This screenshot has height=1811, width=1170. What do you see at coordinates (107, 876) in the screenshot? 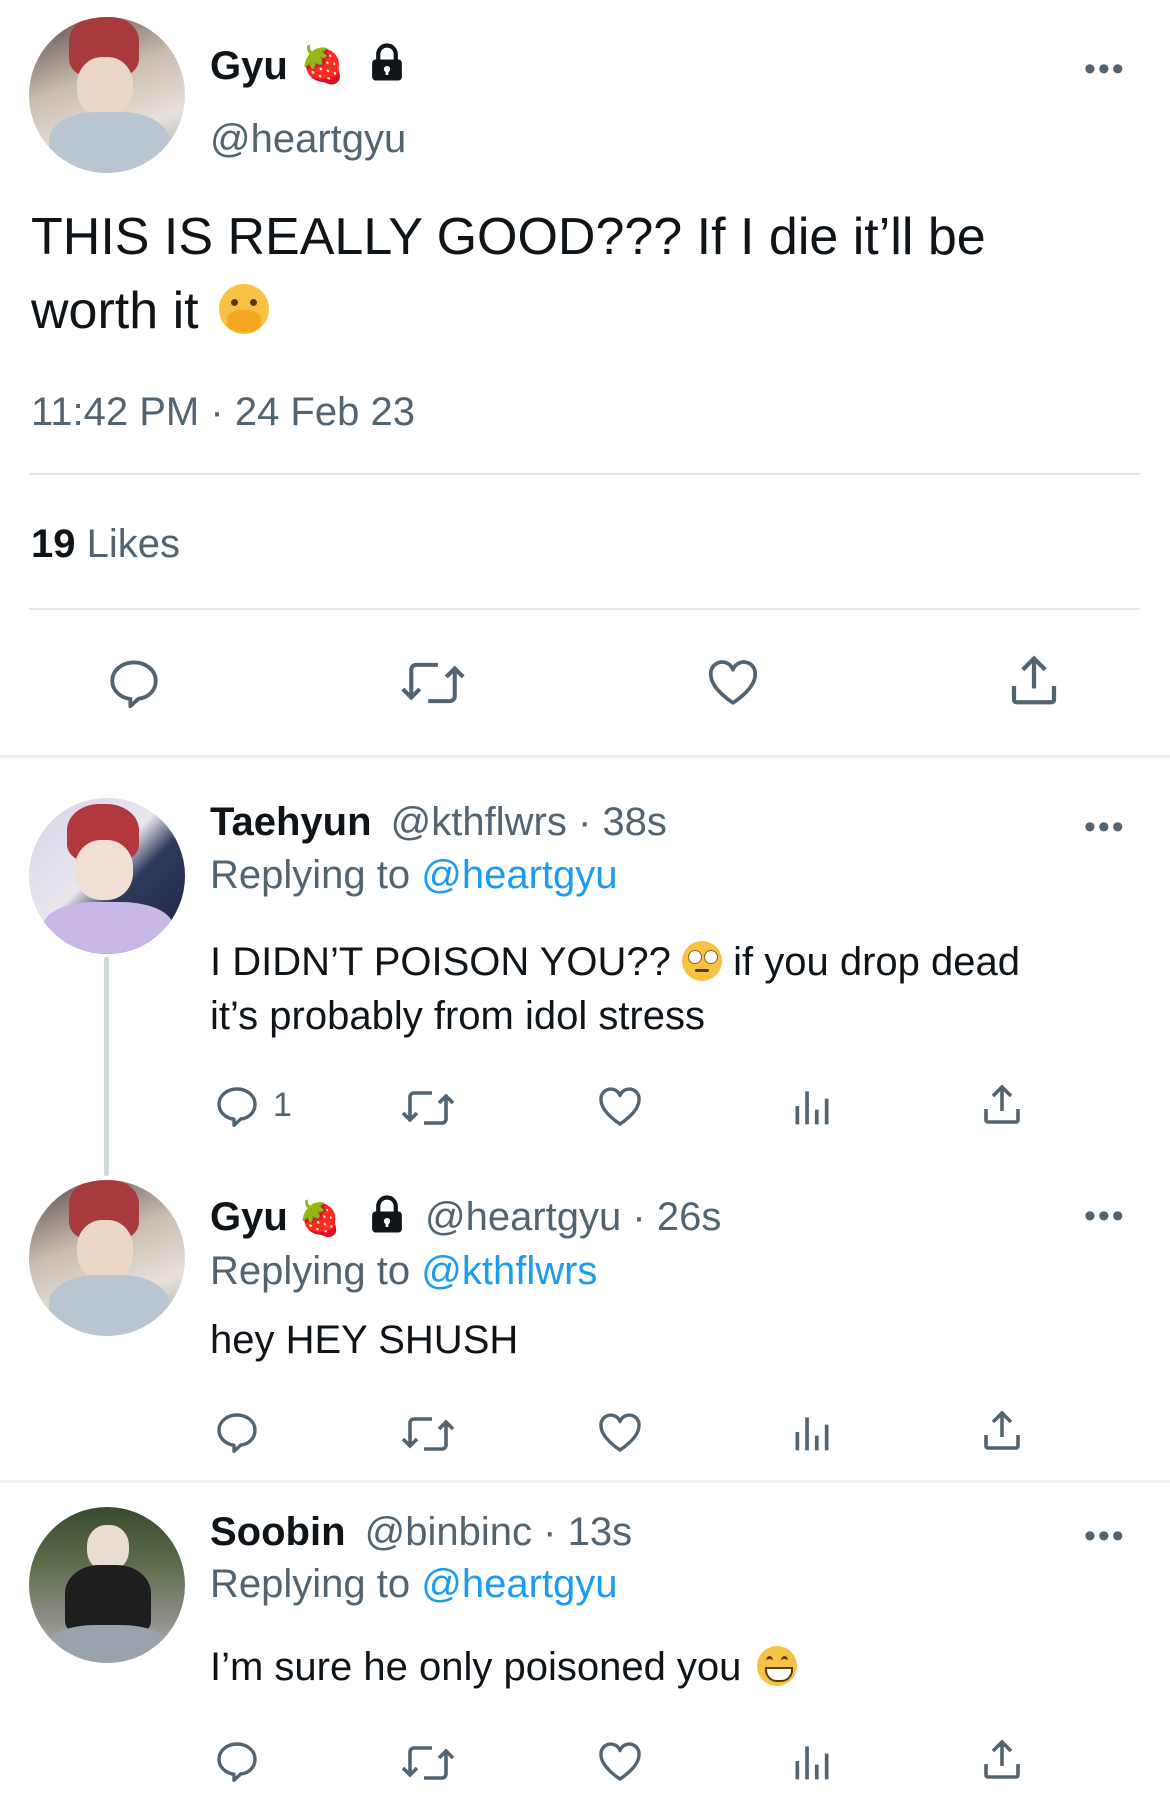
I see `avatar-taehyun` at bounding box center [107, 876].